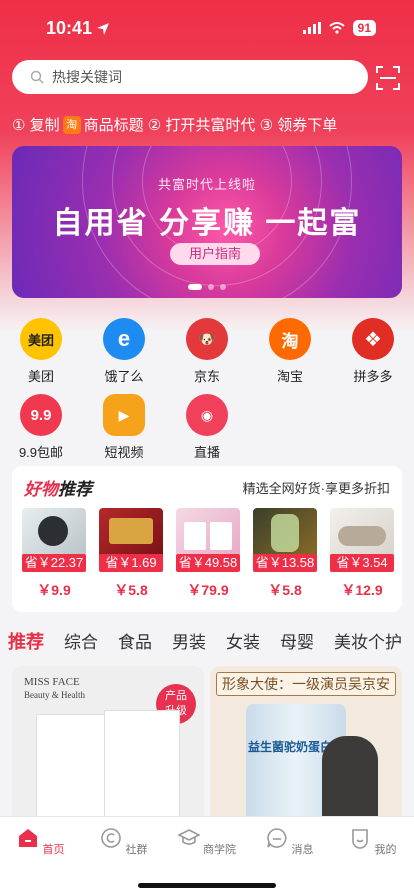 This screenshot has width=414, height=896. I want to click on home-indicator, so click(207, 885).